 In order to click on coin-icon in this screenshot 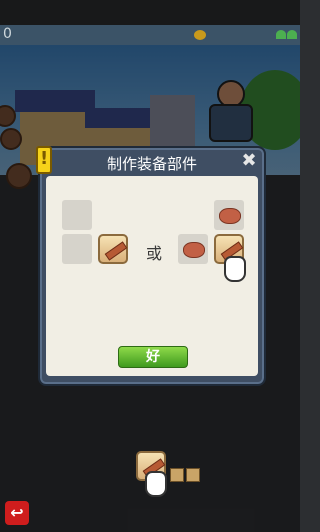, I will do `click(200, 35)`.